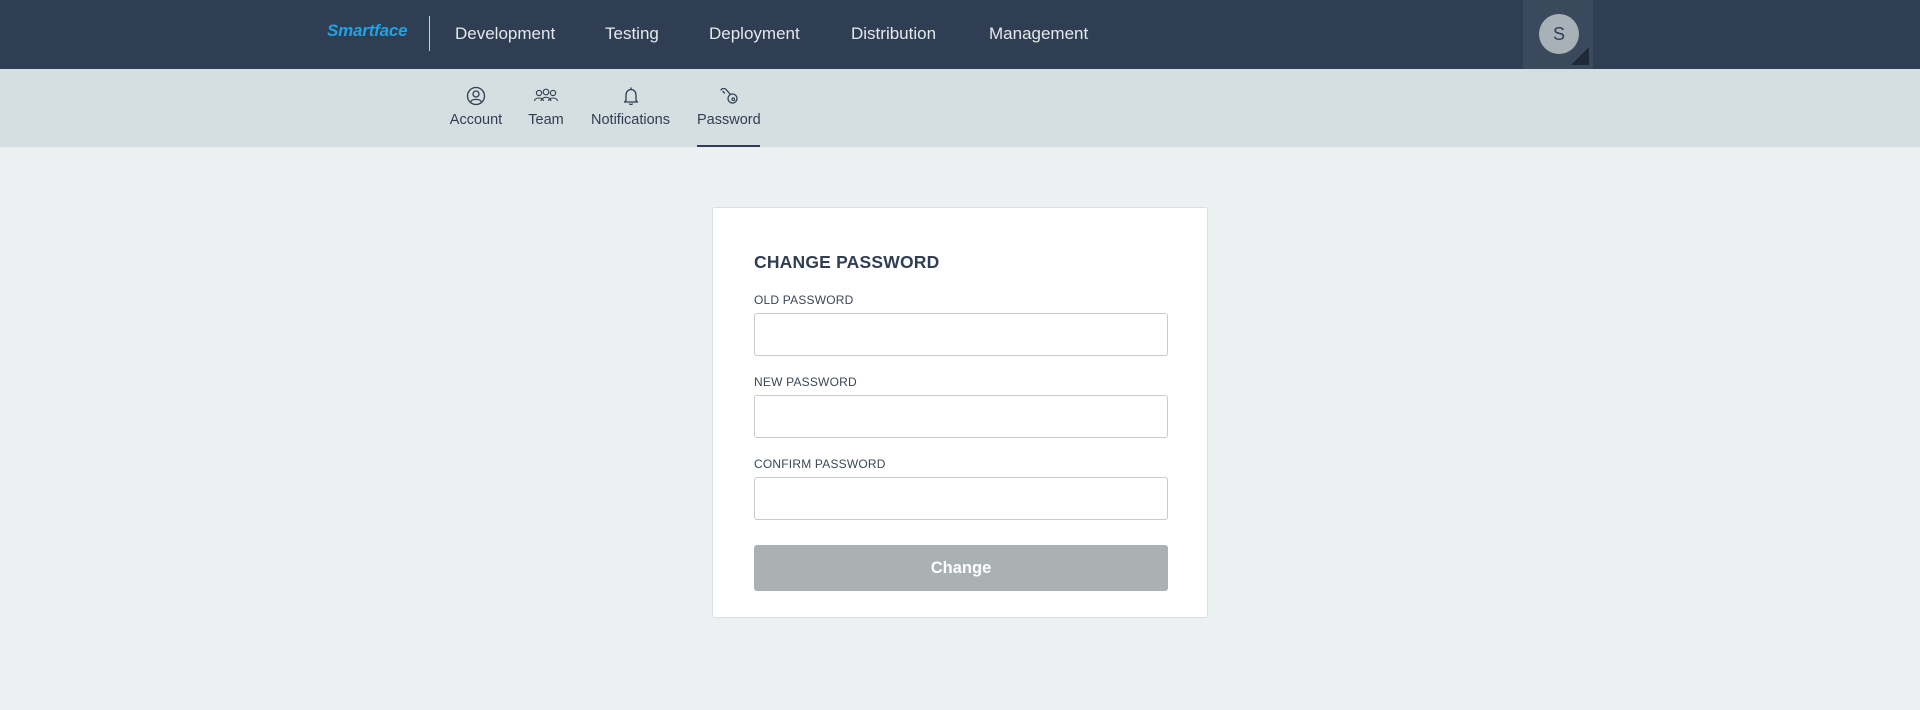 The width and height of the screenshot is (1920, 710). I want to click on active-tab-indicator, so click(728, 146).